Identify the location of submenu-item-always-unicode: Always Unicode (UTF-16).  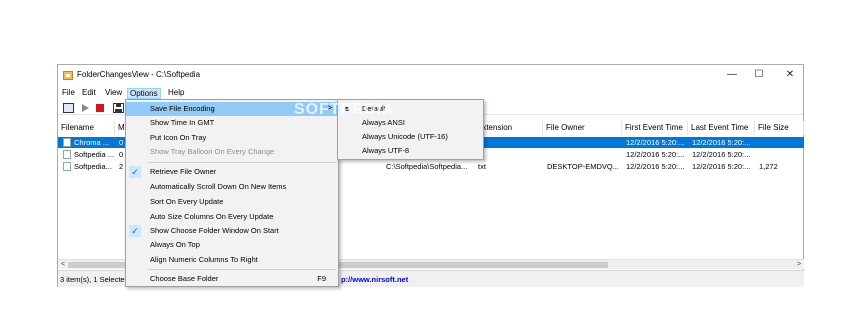
(410, 137).